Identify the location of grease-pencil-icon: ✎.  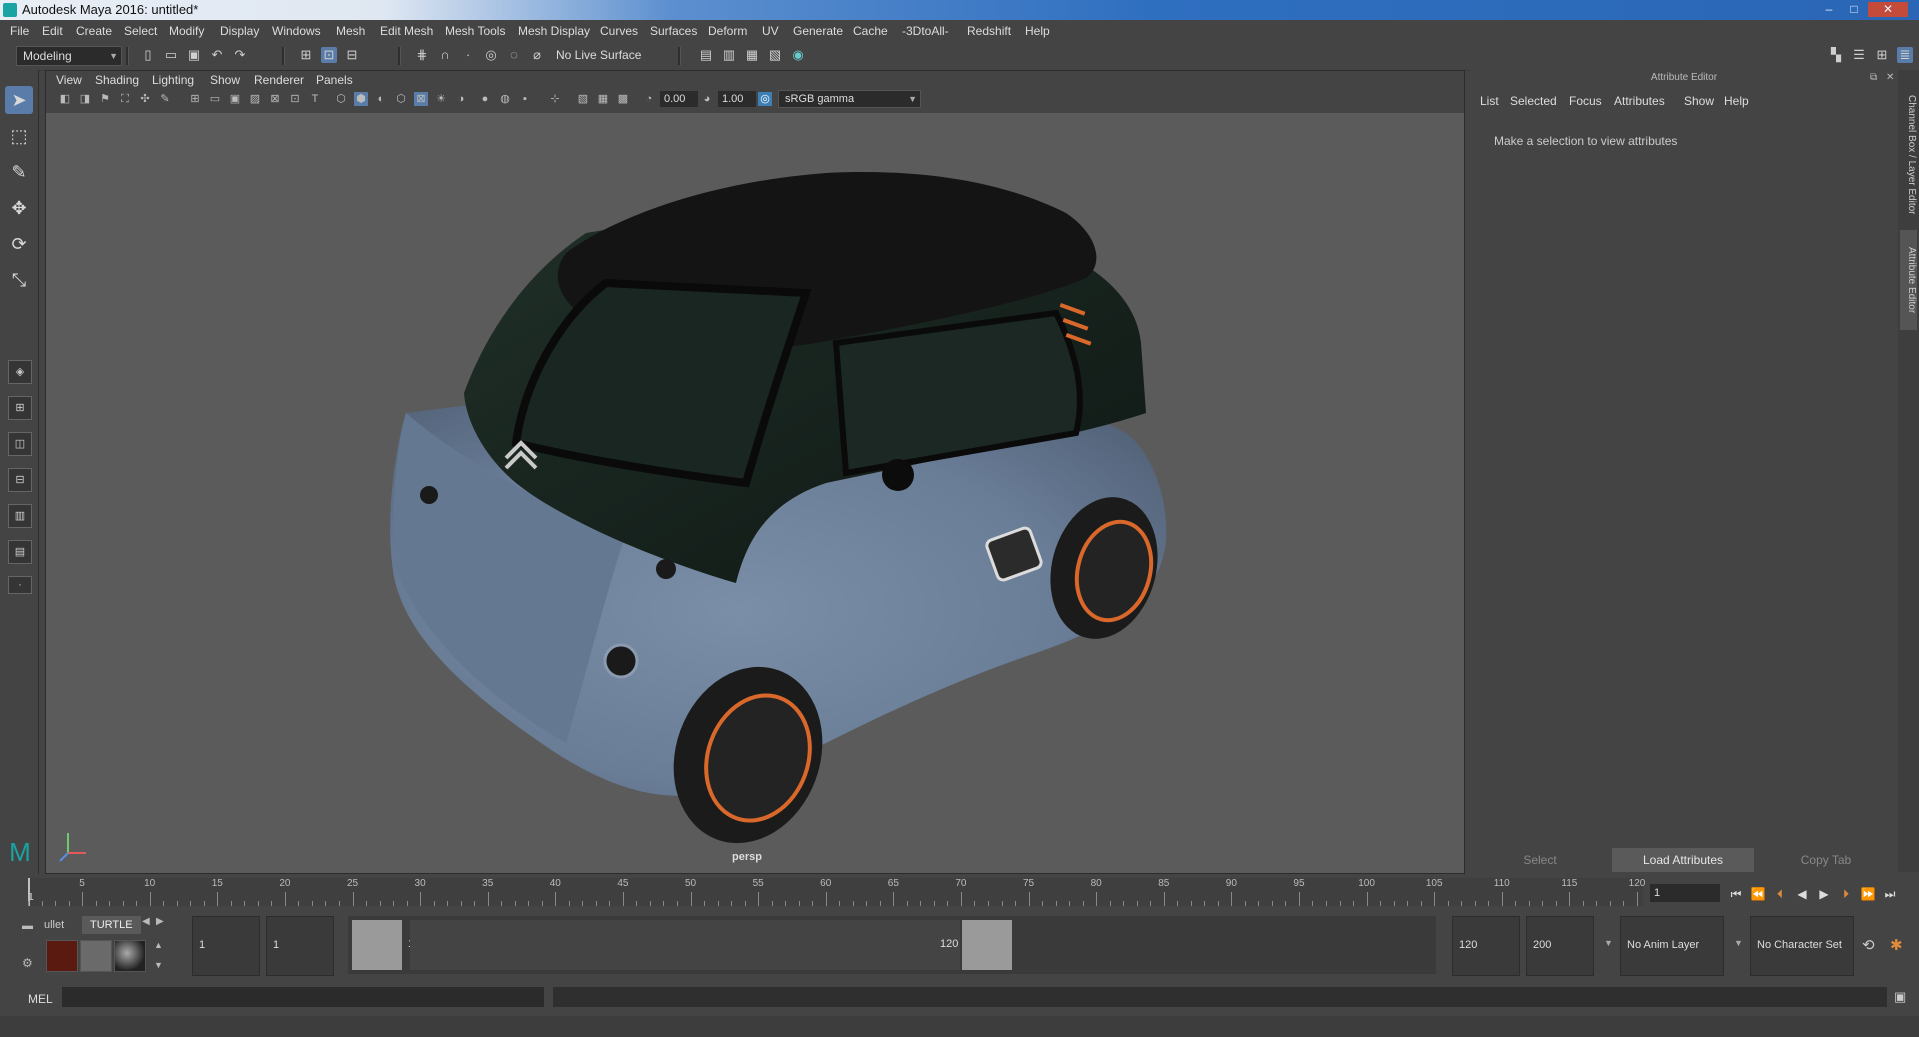
(165, 99).